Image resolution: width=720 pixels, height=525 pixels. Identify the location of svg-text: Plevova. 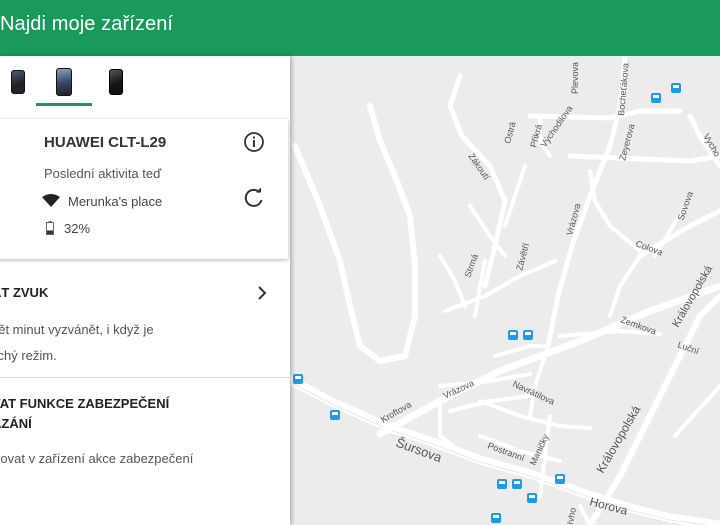
(575, 78).